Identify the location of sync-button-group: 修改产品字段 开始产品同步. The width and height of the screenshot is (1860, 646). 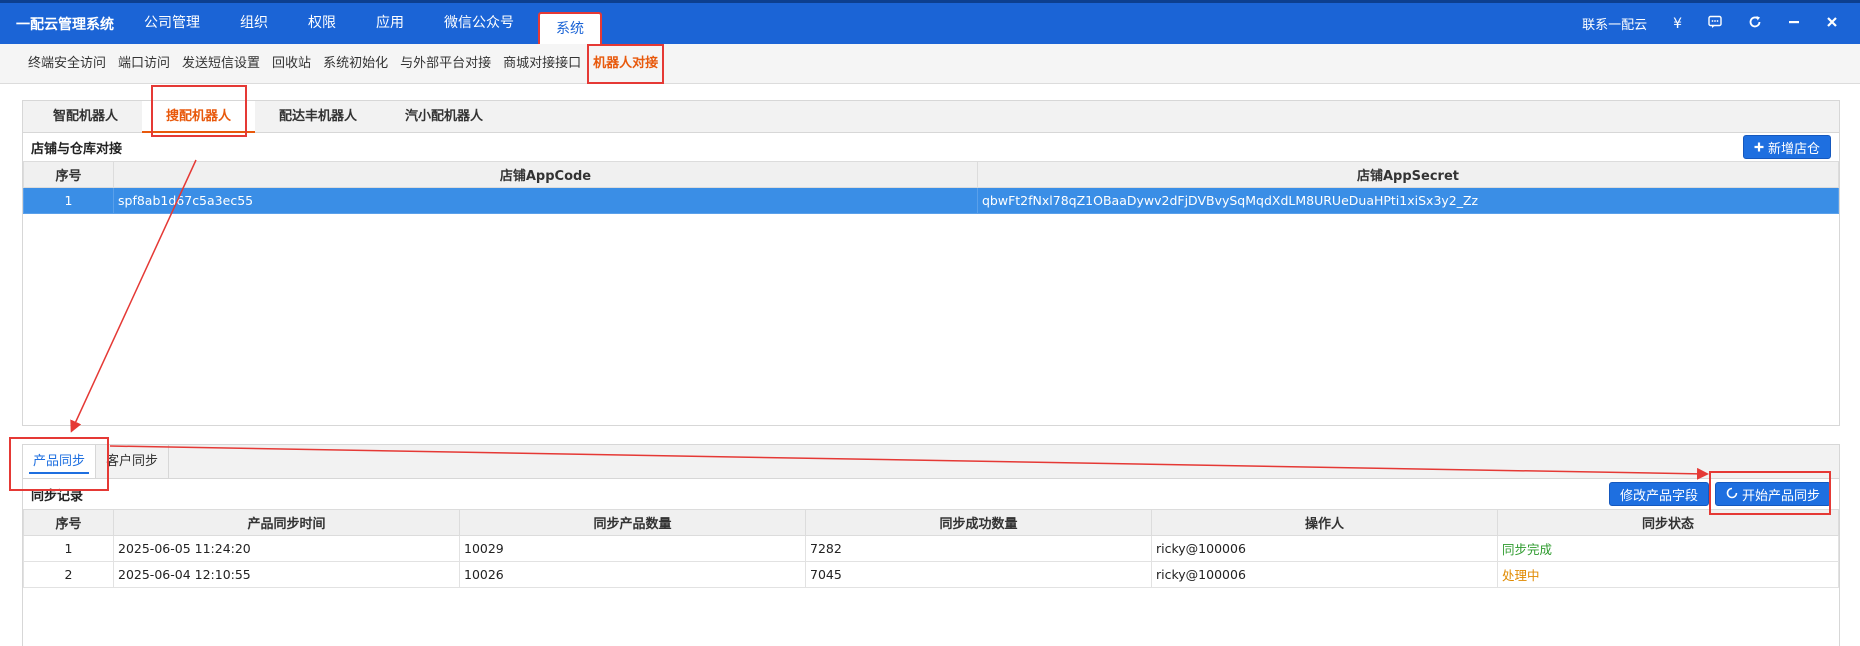
(1719, 494).